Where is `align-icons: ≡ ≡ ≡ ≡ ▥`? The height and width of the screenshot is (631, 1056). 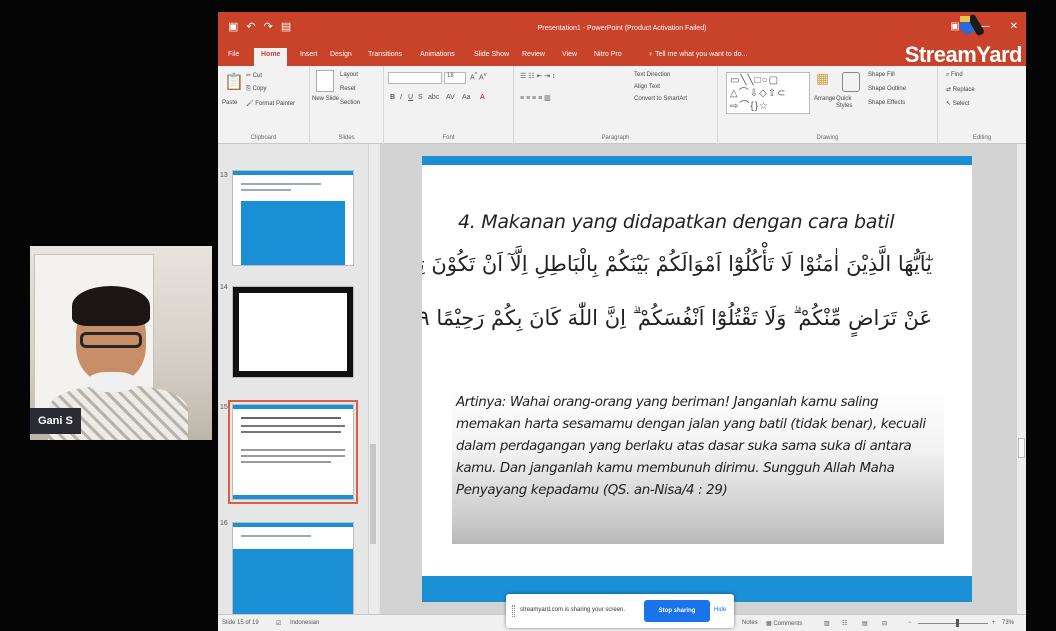 align-icons: ≡ ≡ ≡ ≡ ▥ is located at coordinates (535, 98).